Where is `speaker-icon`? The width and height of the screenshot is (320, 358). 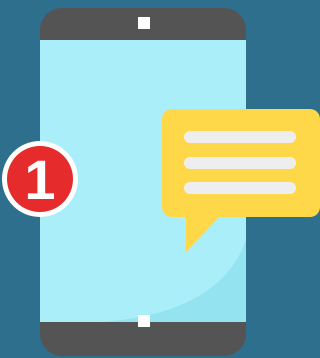 speaker-icon is located at coordinates (144, 23).